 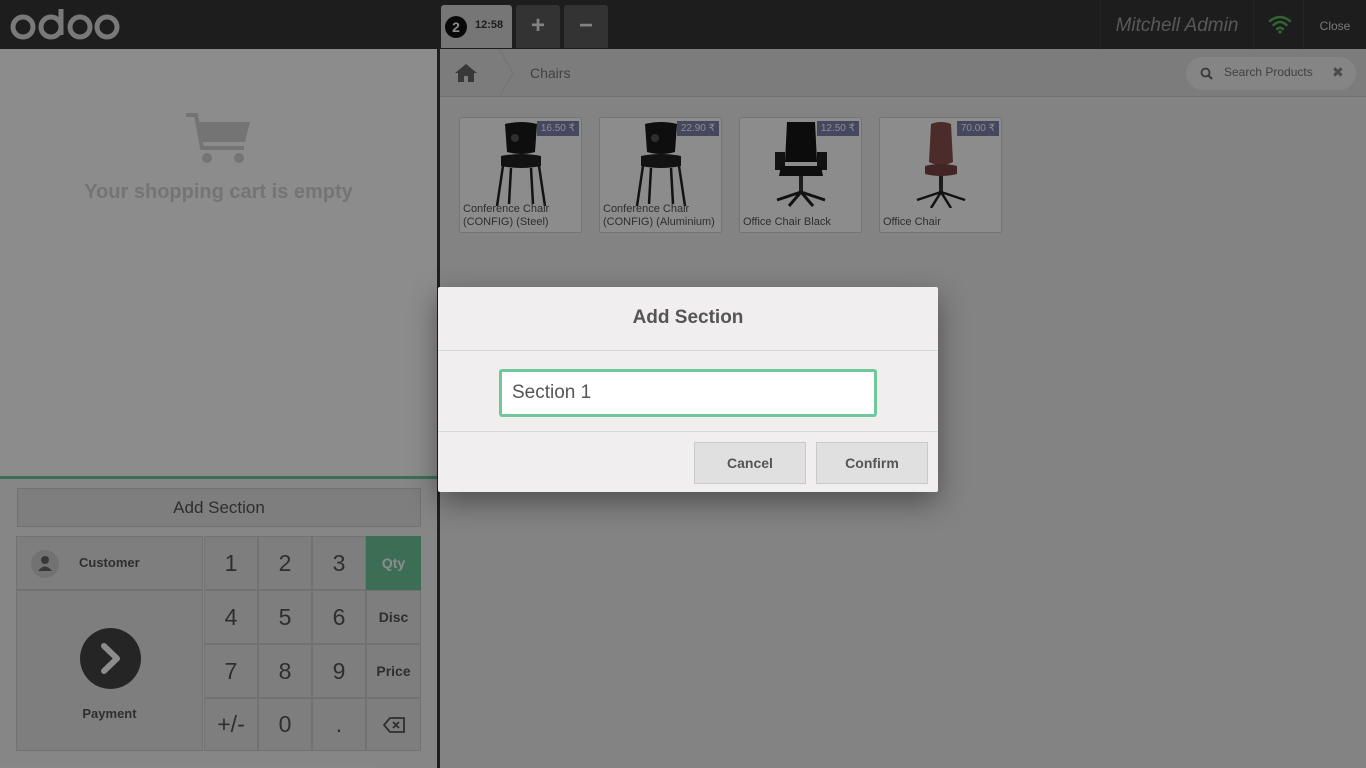 I want to click on section-name-input, so click(x=688, y=393).